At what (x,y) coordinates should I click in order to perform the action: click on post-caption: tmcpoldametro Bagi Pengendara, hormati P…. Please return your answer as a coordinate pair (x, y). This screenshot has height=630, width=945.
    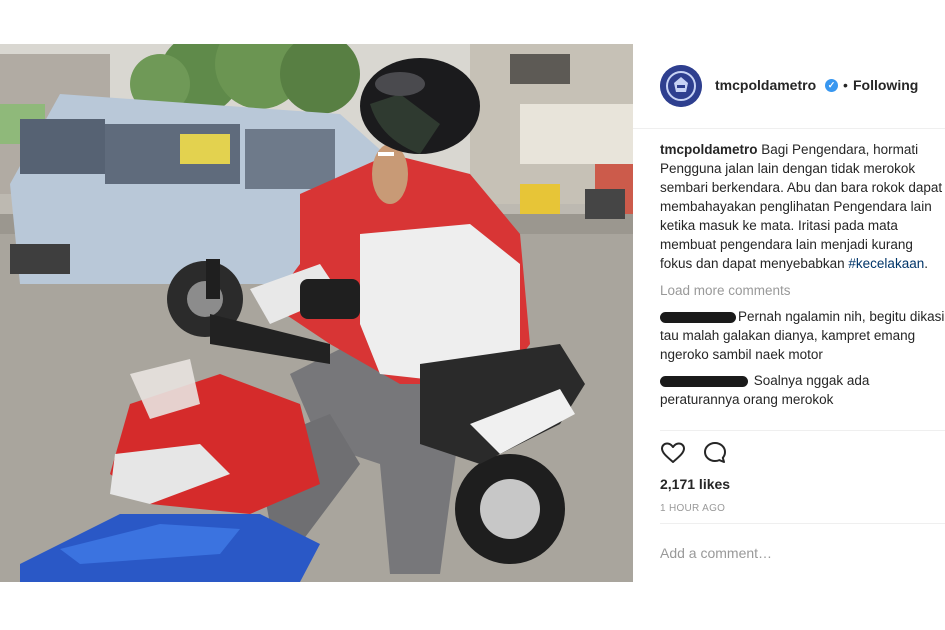
    Looking at the image, I should click on (802, 206).